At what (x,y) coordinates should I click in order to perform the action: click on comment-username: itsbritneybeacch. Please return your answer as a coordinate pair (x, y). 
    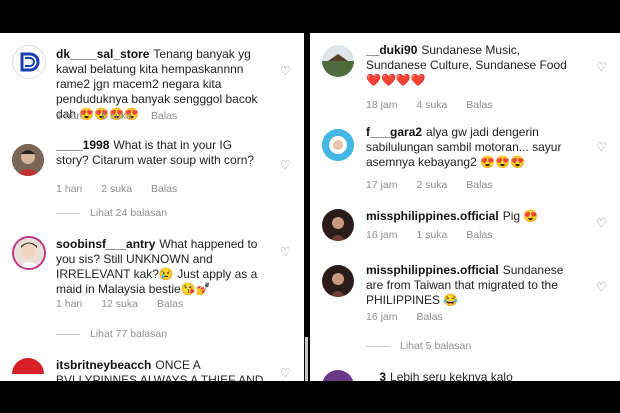
    Looking at the image, I should click on (103, 365).